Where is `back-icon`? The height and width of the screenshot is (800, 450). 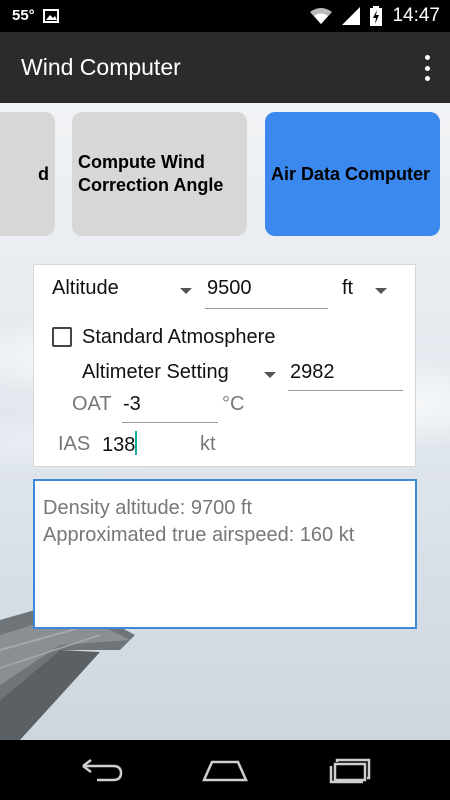
back-icon is located at coordinates (102, 770).